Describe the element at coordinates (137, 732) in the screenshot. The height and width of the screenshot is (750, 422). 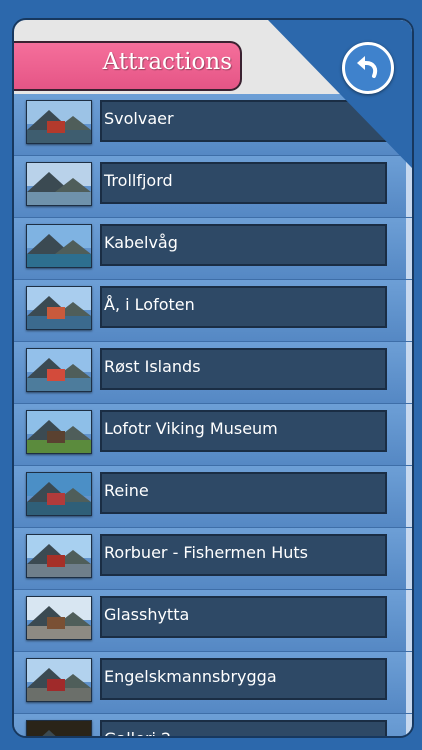
I see `attraction-name: Galleri 2` at that location.